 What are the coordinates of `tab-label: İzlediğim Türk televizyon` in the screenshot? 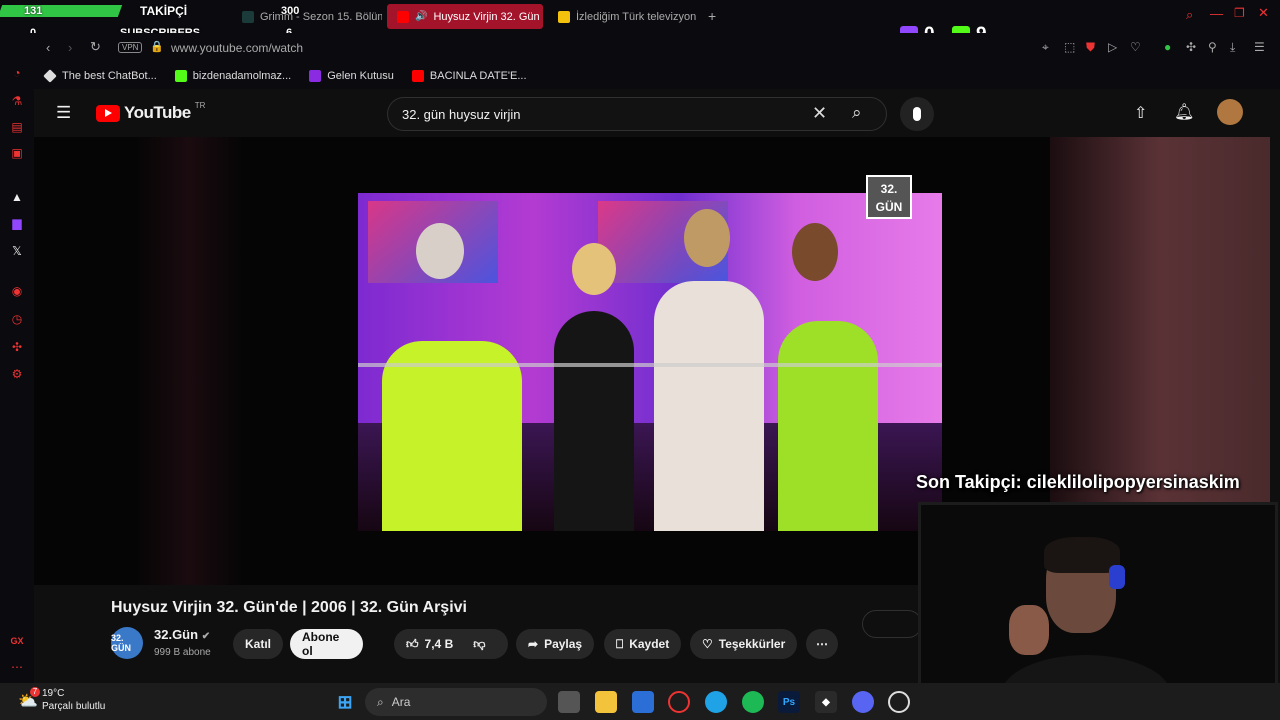 It's located at (636, 16).